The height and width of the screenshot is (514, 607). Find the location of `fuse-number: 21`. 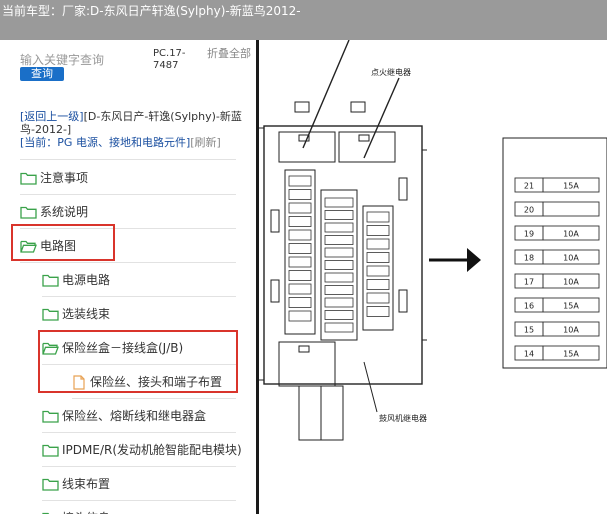

fuse-number: 21 is located at coordinates (529, 186).